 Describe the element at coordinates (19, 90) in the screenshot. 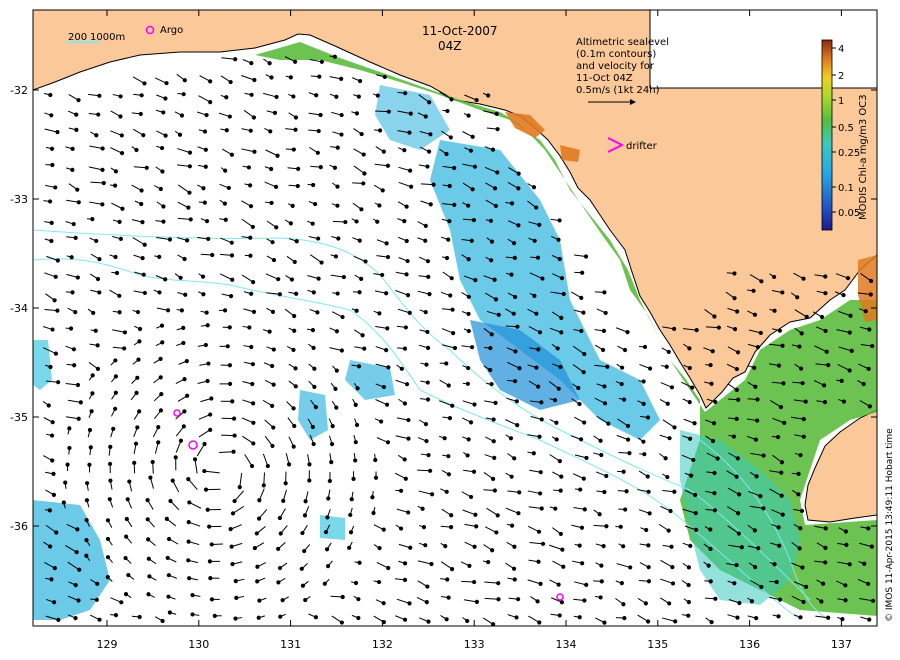

I see `y-tick-label: -32` at that location.